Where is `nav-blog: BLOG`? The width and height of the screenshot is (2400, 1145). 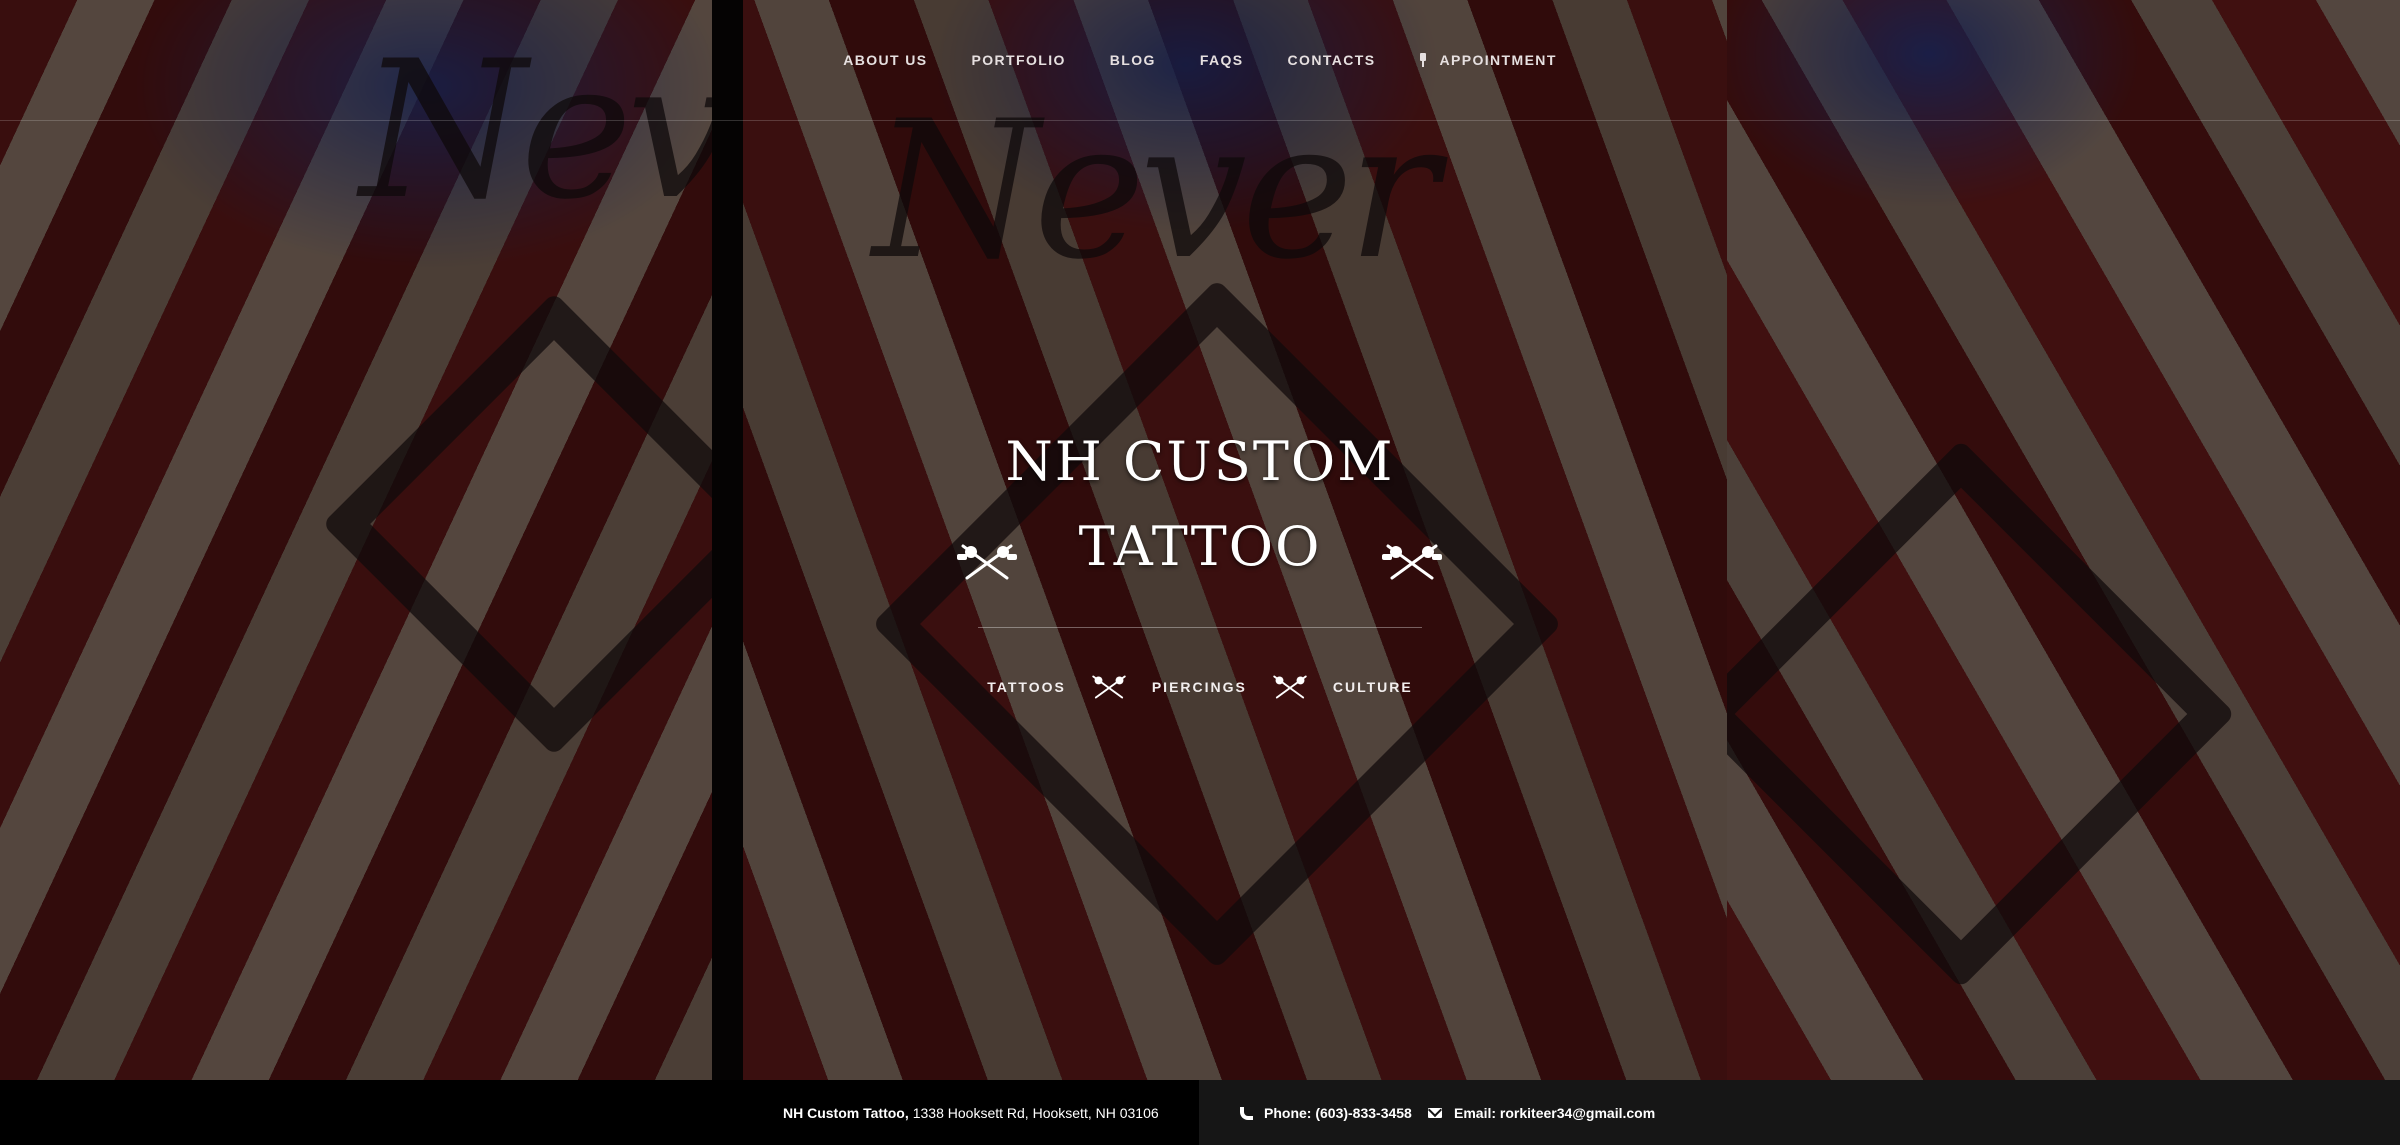
nav-blog: BLOG is located at coordinates (1133, 60).